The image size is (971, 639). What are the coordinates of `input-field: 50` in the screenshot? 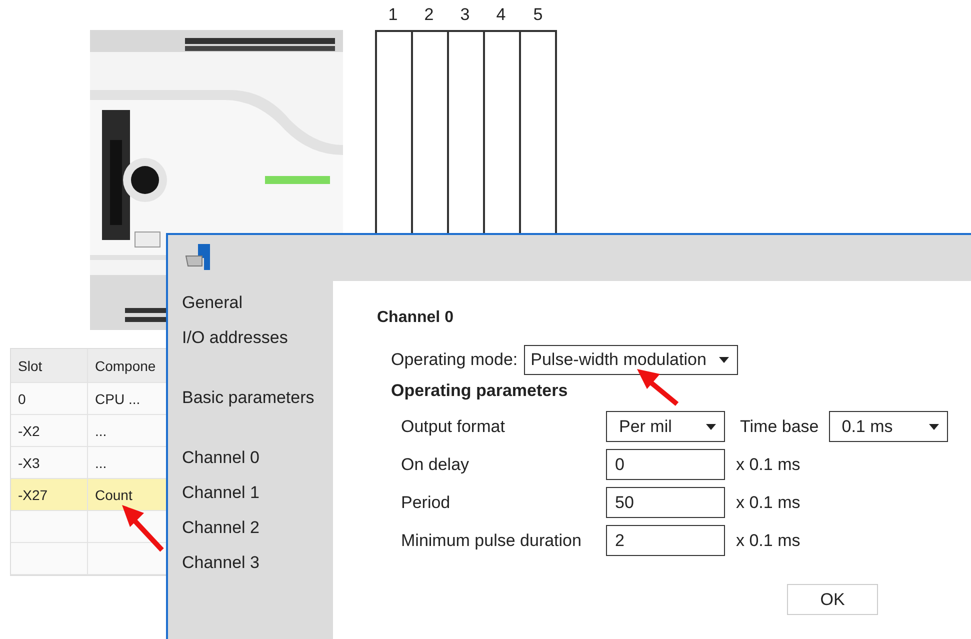 It's located at (665, 502).